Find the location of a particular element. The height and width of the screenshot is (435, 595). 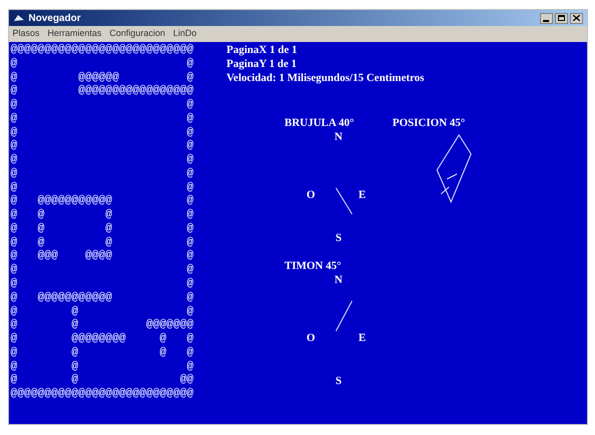

close-icon is located at coordinates (576, 18).